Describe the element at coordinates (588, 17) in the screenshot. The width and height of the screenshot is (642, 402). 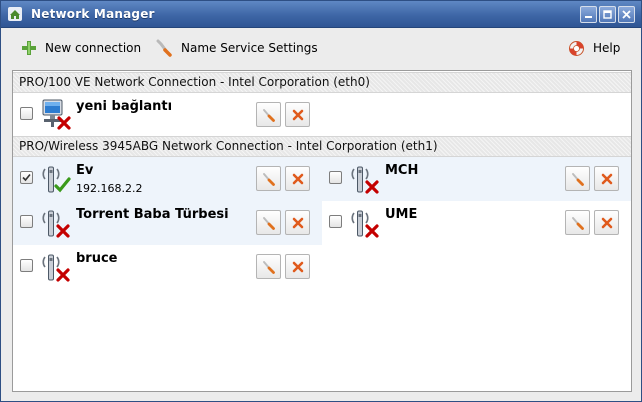
I see `minimize-icon` at that location.